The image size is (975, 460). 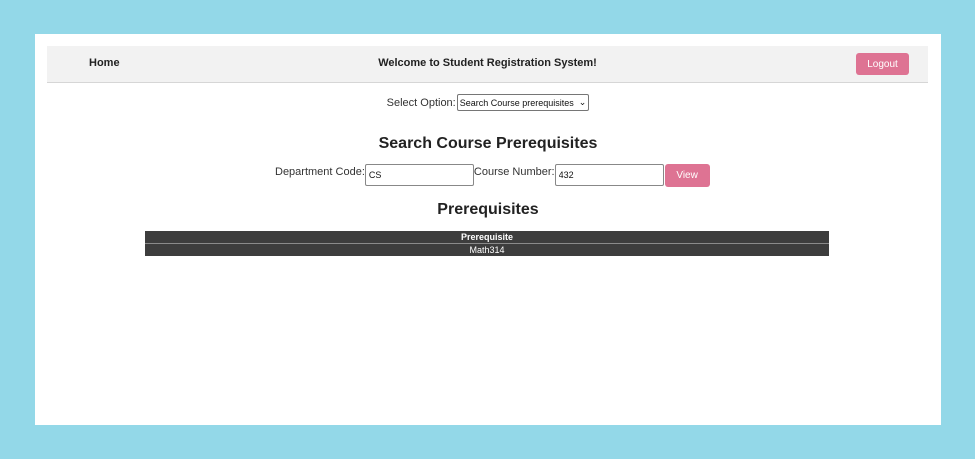 I want to click on table-cell: Math314, so click(x=487, y=249).